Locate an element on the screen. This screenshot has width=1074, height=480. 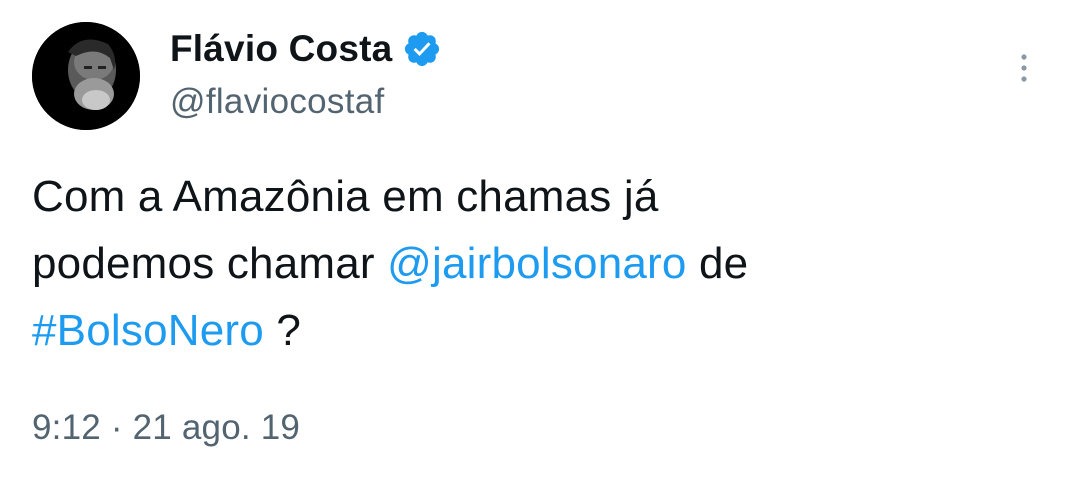
author-handle: @flaviocostaf is located at coordinates (277, 102).